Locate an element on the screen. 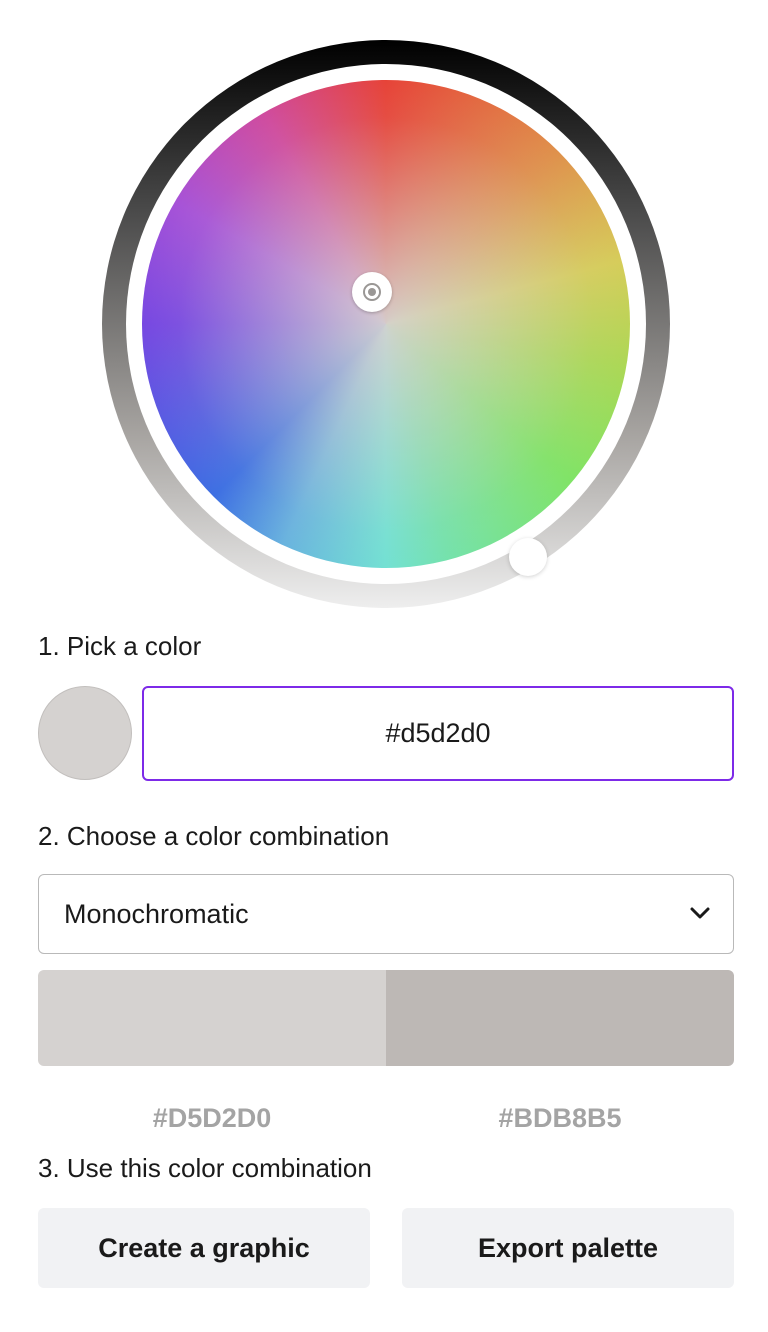  combination-selected-value: Monochromatic is located at coordinates (156, 914).